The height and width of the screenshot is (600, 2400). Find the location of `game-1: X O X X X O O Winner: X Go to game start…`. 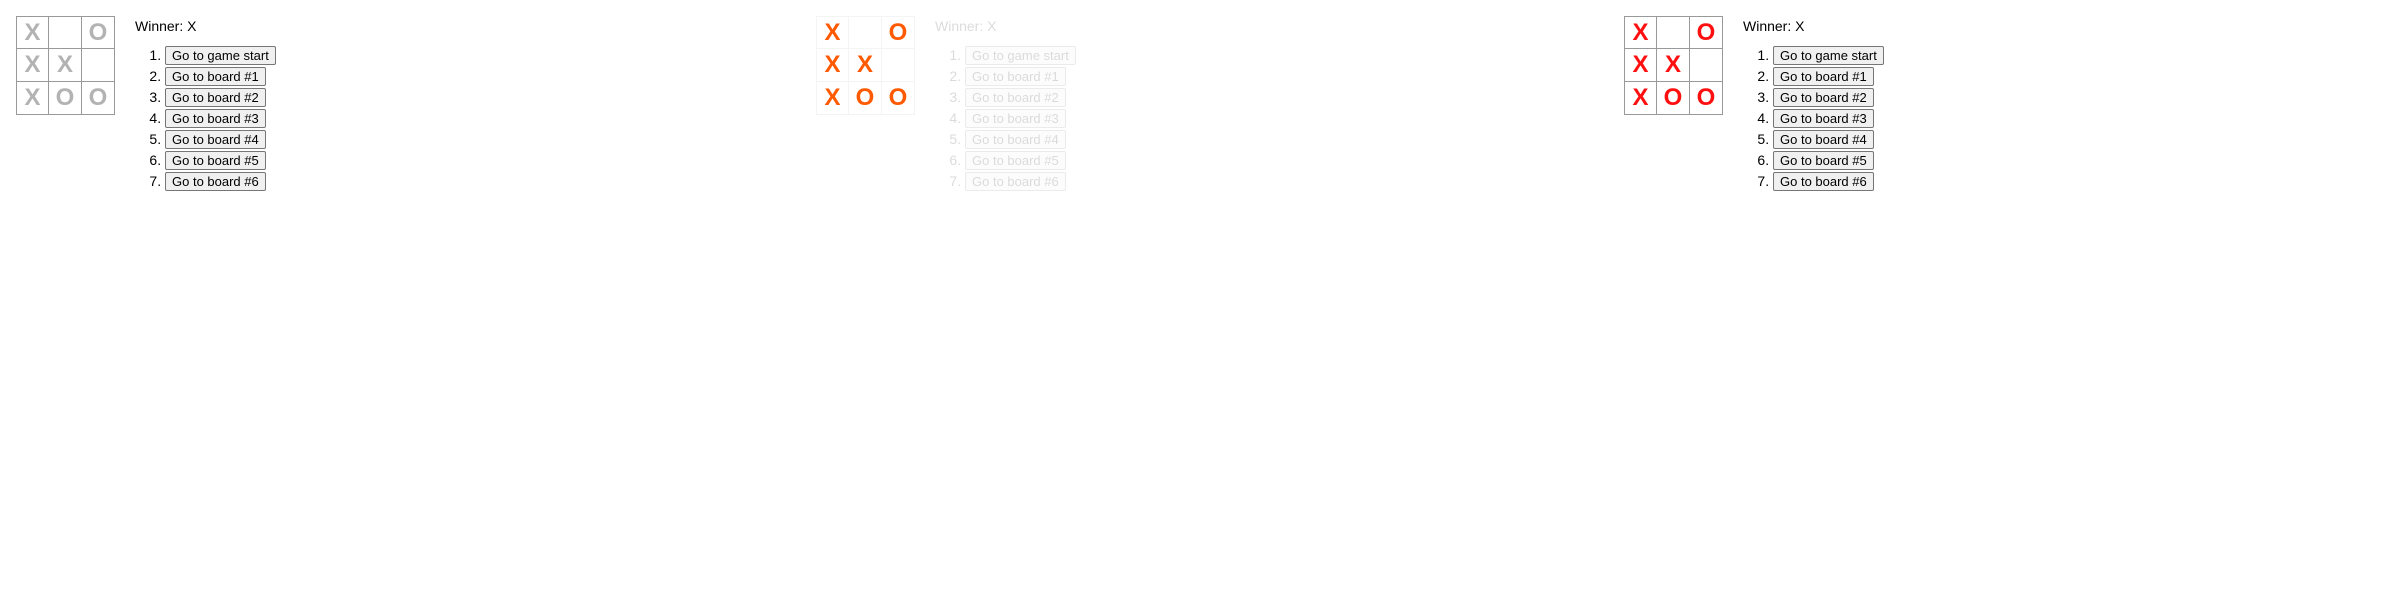

game-1: X O X X X O O Winner: X Go to game start… is located at coordinates (146, 104).